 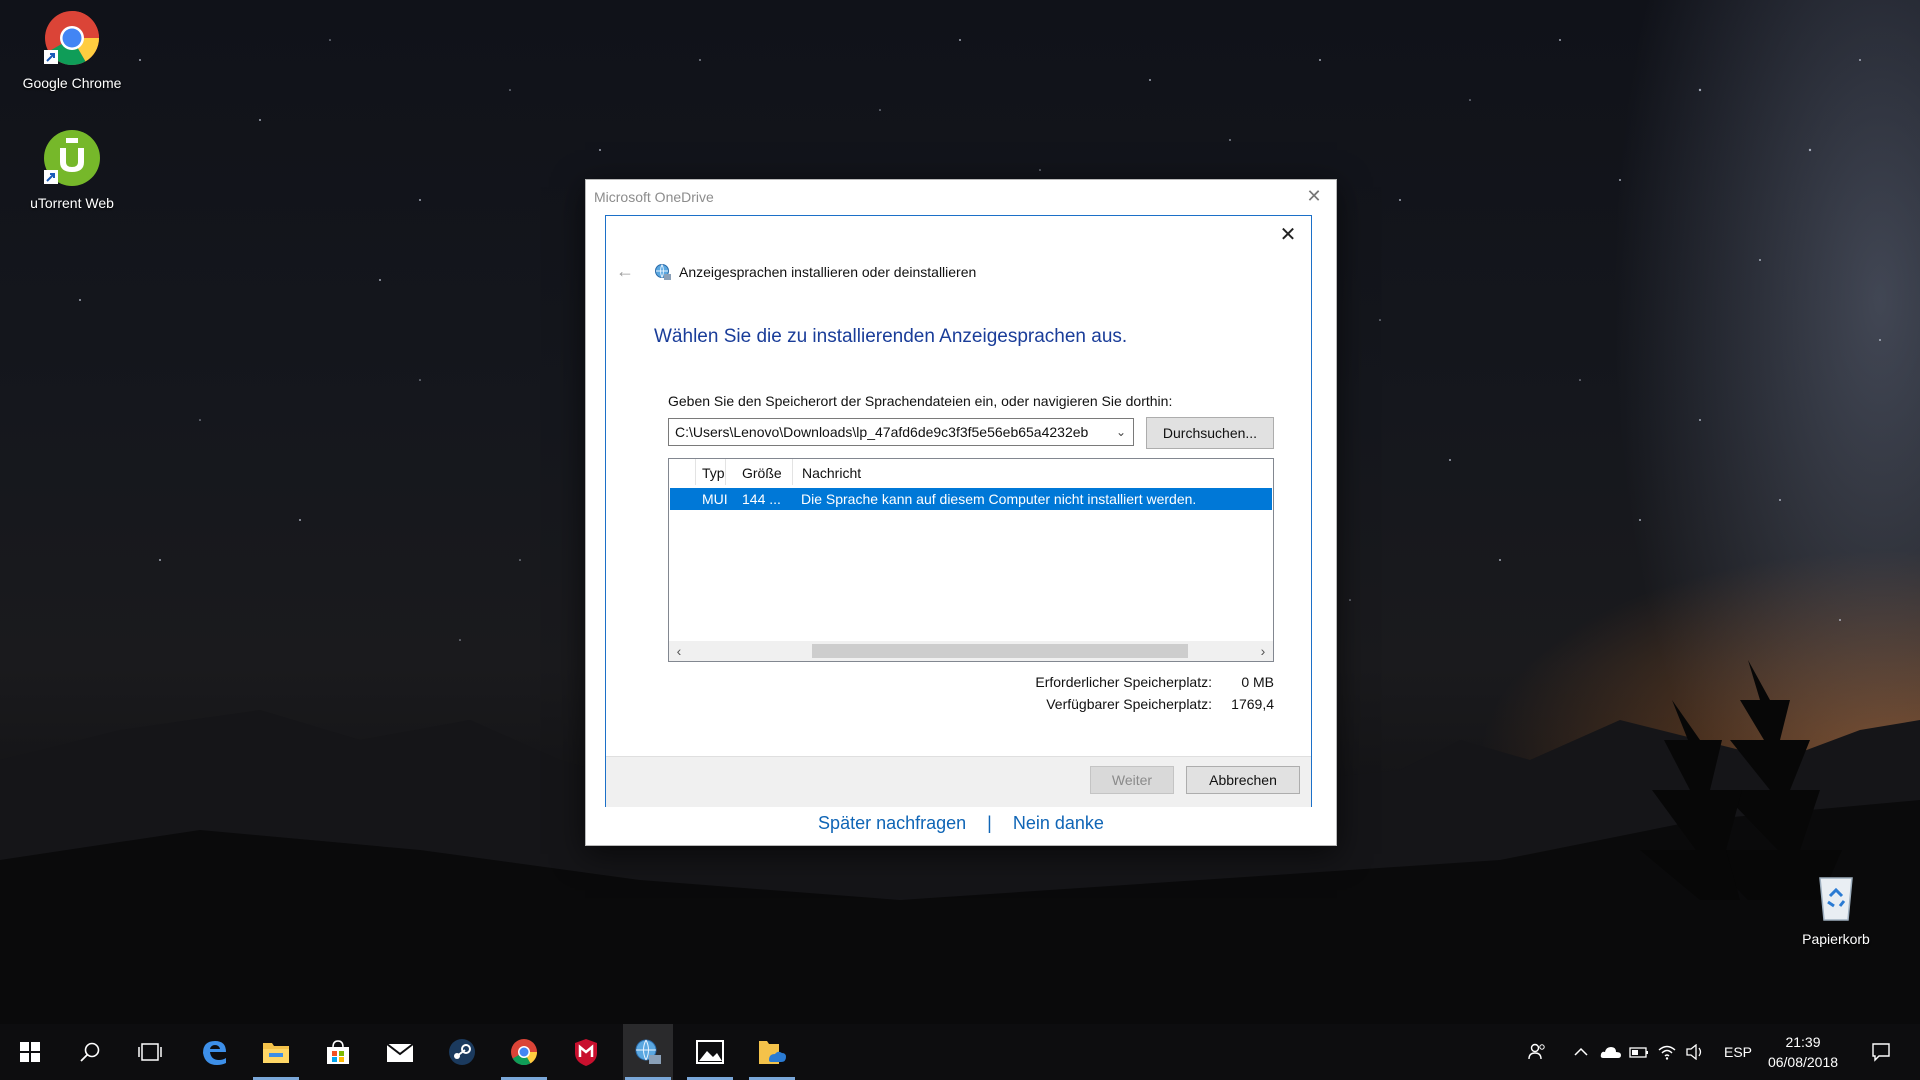 I want to click on folder-onedrive-icon, so click(x=772, y=1052).